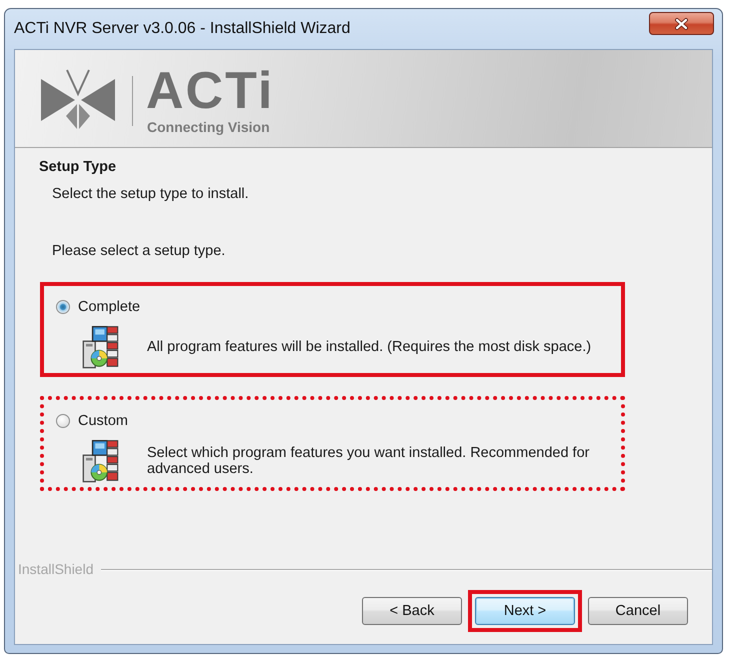 This screenshot has height=659, width=729. I want to click on close-button, so click(681, 23).